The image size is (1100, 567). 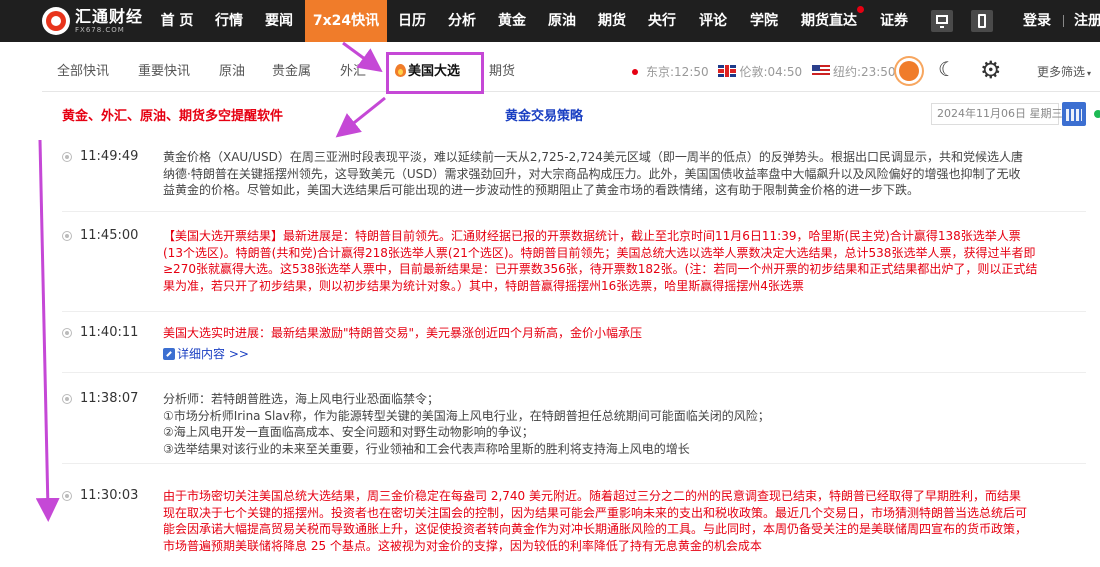 I want to click on world-clocks: 东京:12:50 伦敦:04:50 纽约:23:50, so click(x=764, y=72).